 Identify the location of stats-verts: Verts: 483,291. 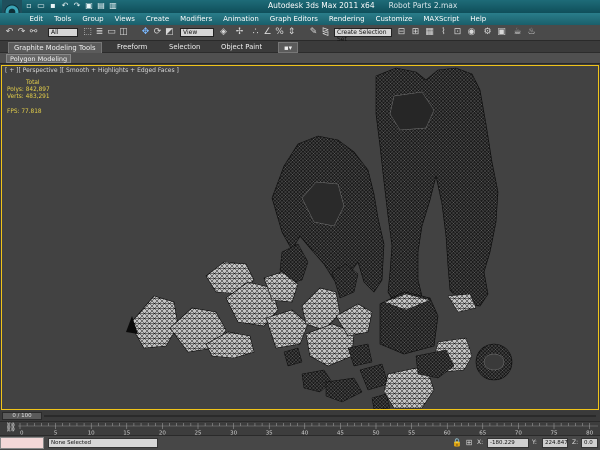
(28, 97).